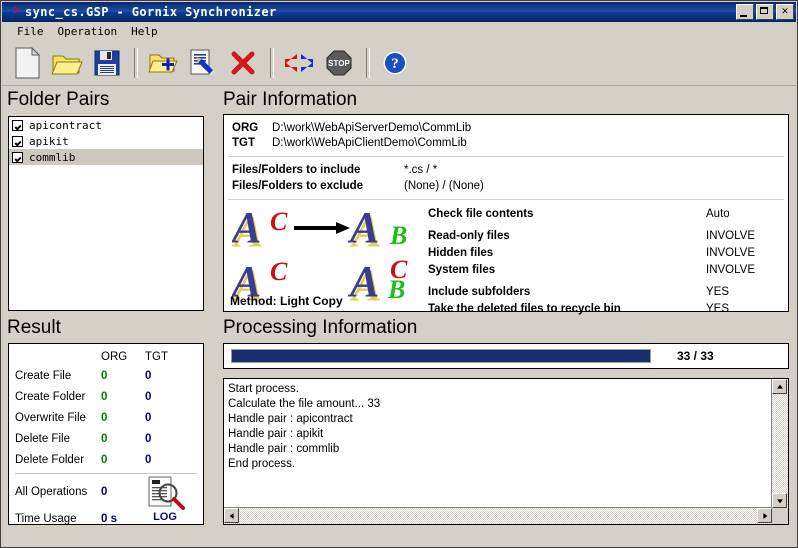 The image size is (798, 548). I want to click on row-label: Delete Folder, so click(50, 459).